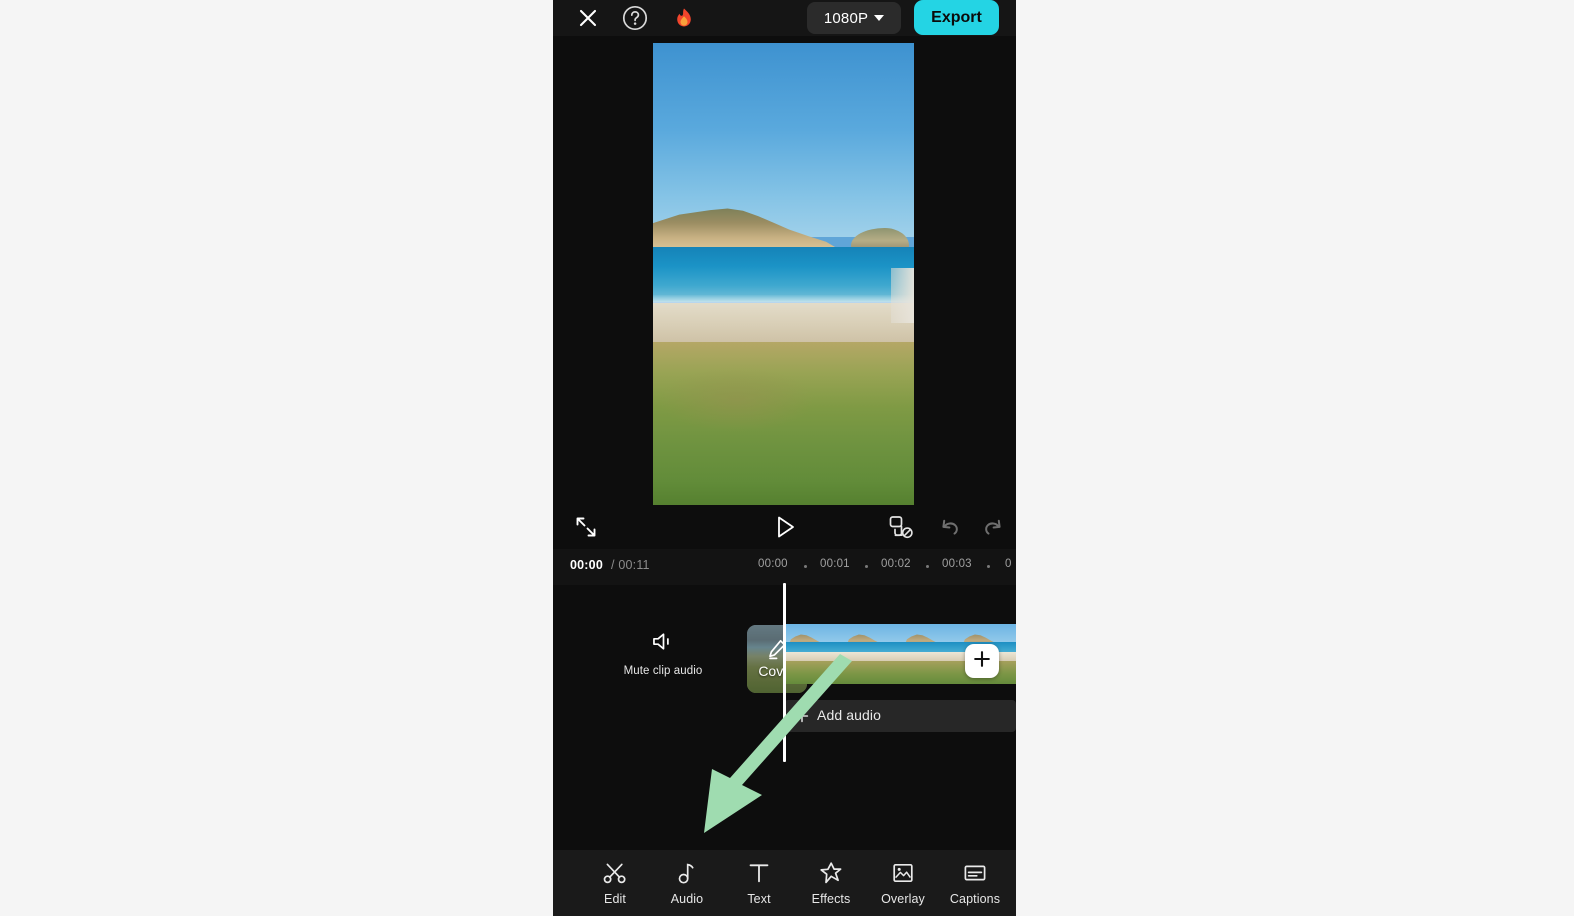  Describe the element at coordinates (879, 18) in the screenshot. I see `chevron-down-icon` at that location.